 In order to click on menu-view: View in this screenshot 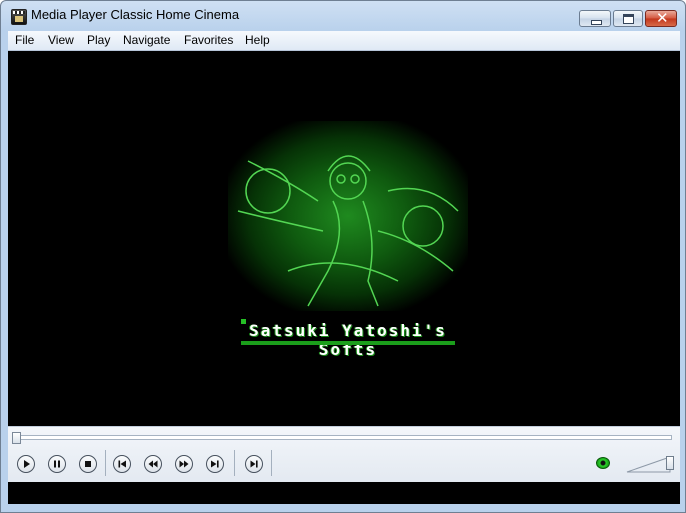, I will do `click(61, 40)`.